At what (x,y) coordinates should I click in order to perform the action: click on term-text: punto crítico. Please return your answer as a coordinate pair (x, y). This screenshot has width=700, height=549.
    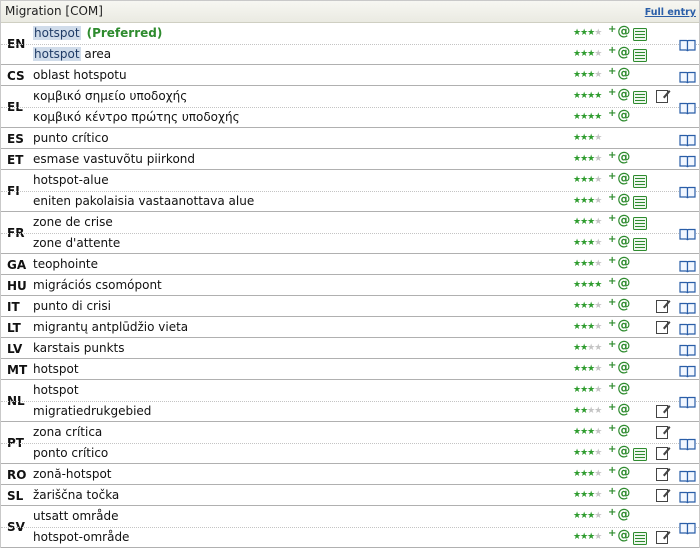
    Looking at the image, I should click on (71, 138).